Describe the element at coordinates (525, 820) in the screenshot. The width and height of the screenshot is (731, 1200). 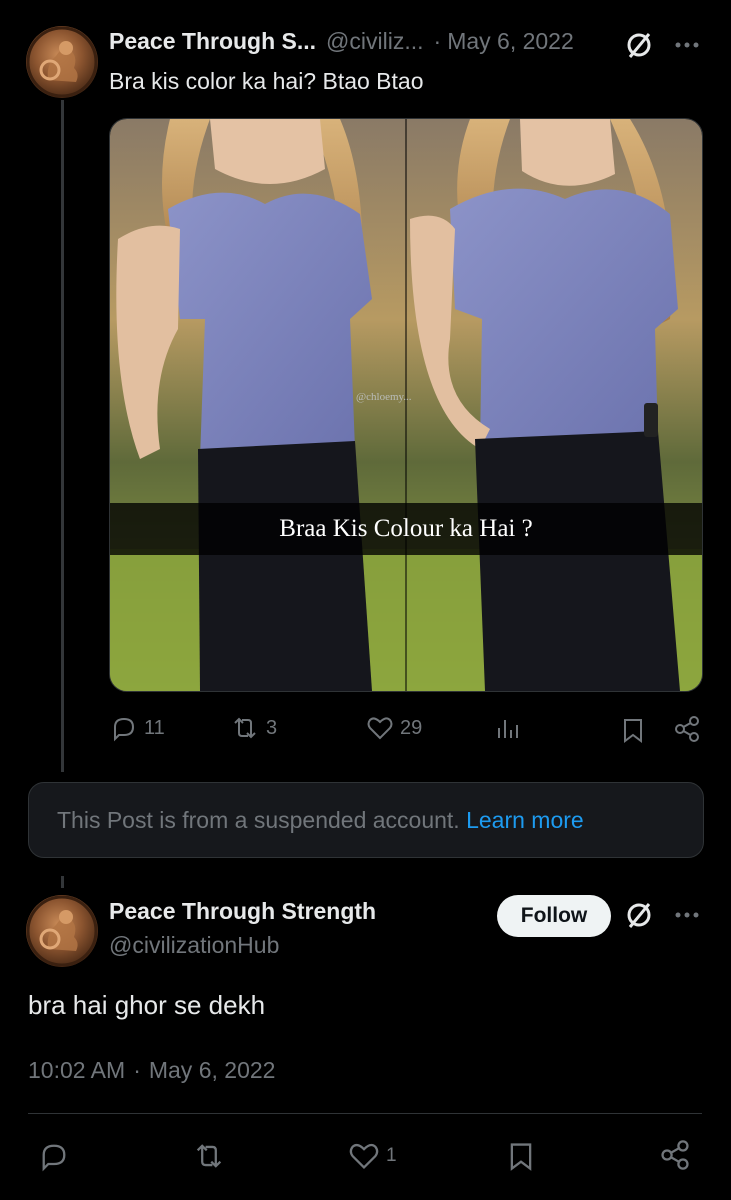
I see `learn-more-link: Learn more` at that location.